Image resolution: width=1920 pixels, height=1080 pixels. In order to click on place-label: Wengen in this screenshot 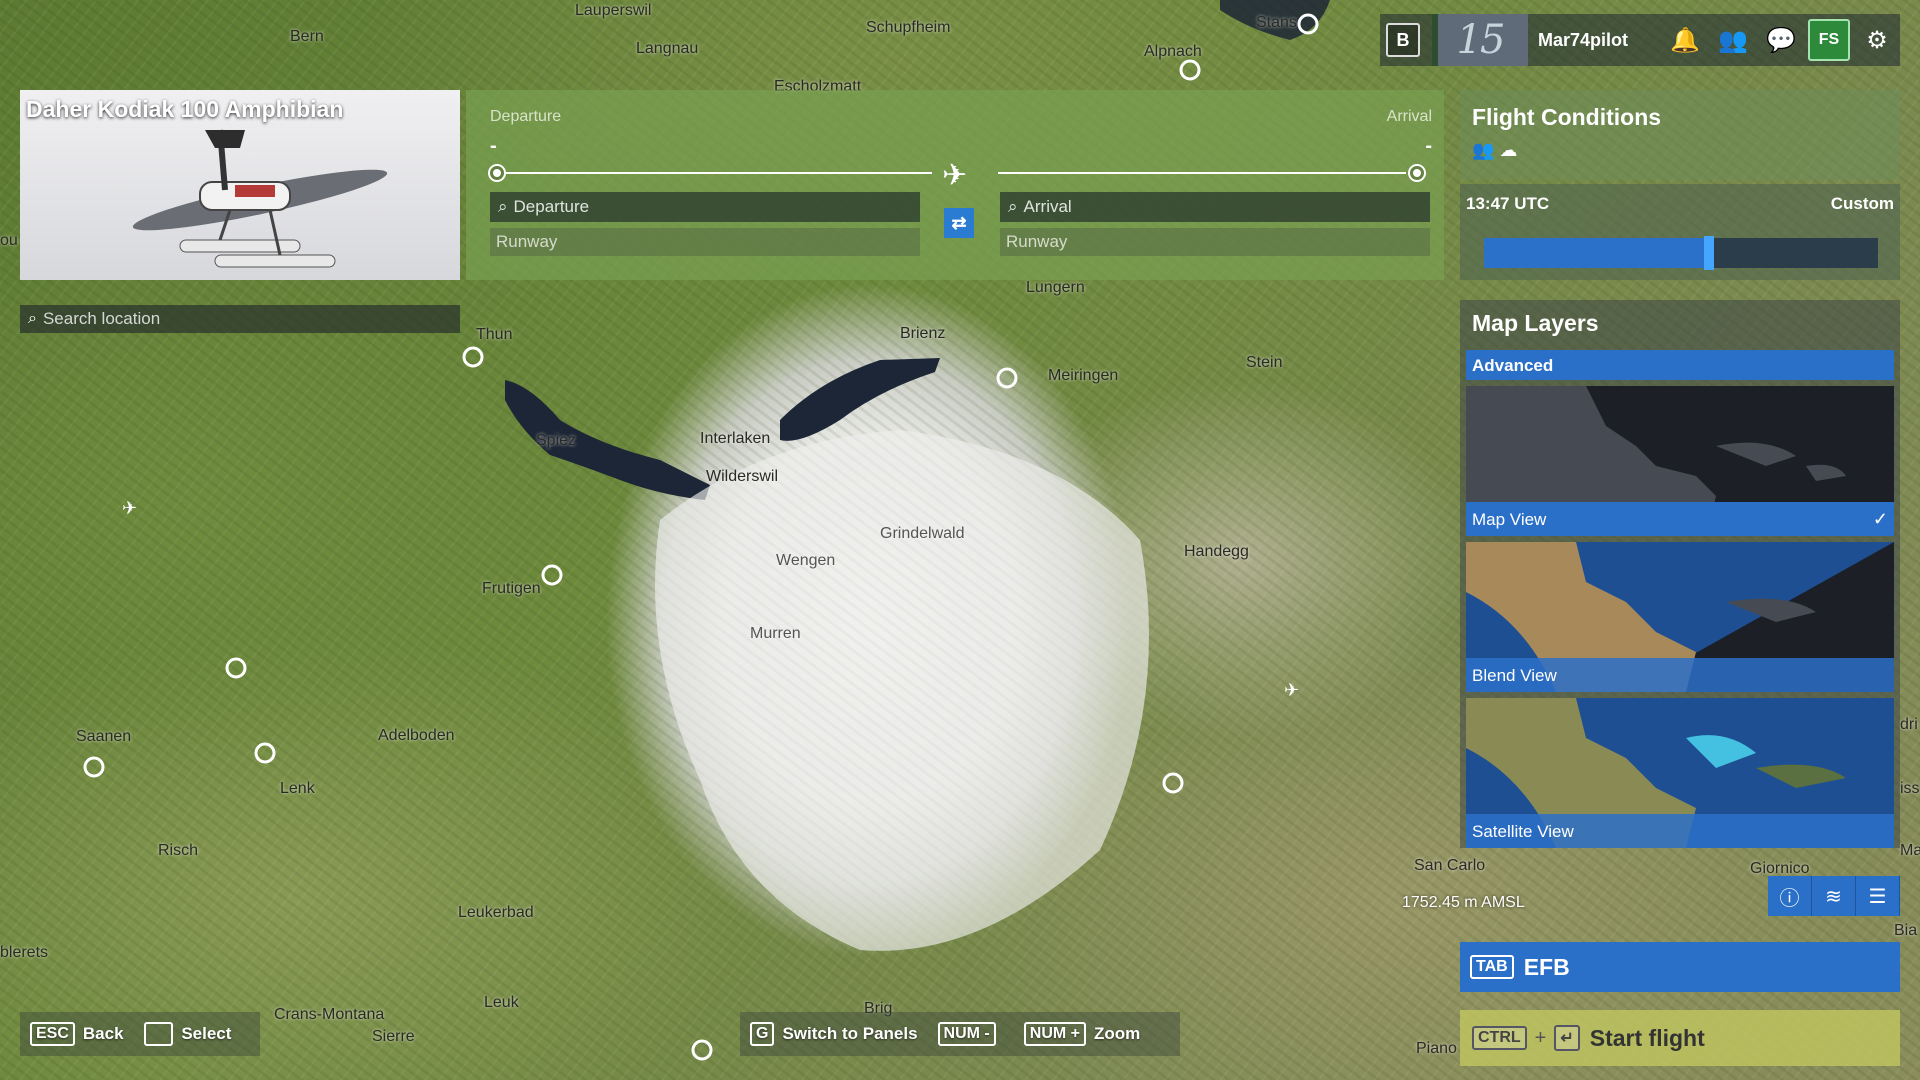, I will do `click(806, 560)`.